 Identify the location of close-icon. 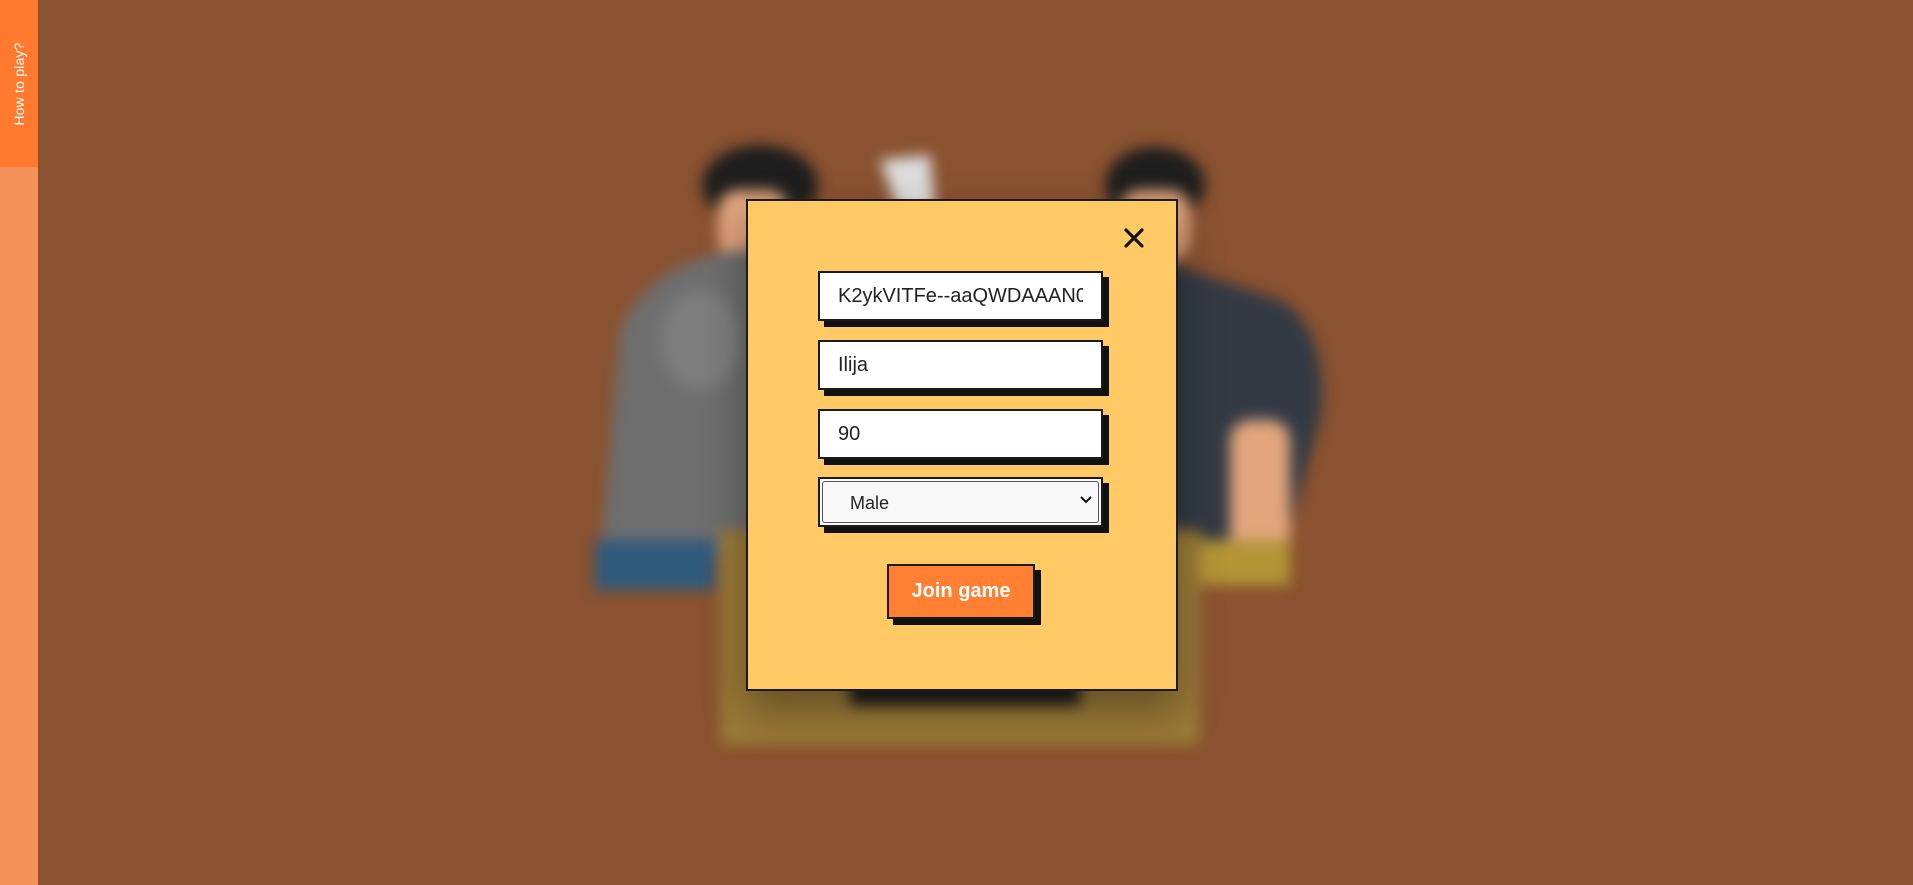
(1134, 238).